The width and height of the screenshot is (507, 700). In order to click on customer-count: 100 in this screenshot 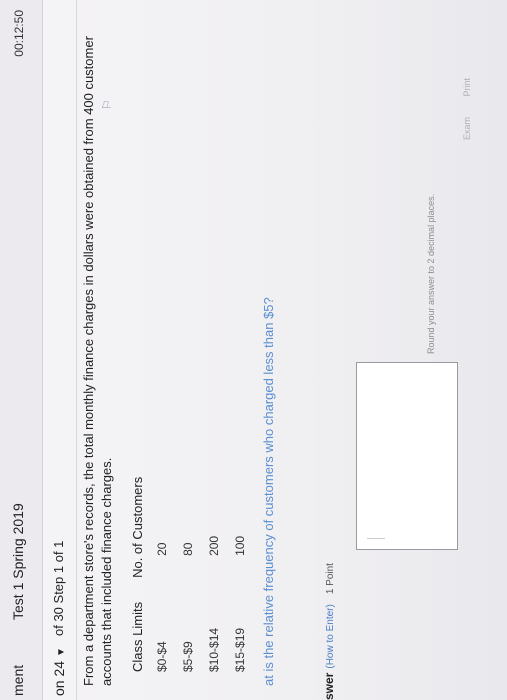, I will do `click(240, 545)`.